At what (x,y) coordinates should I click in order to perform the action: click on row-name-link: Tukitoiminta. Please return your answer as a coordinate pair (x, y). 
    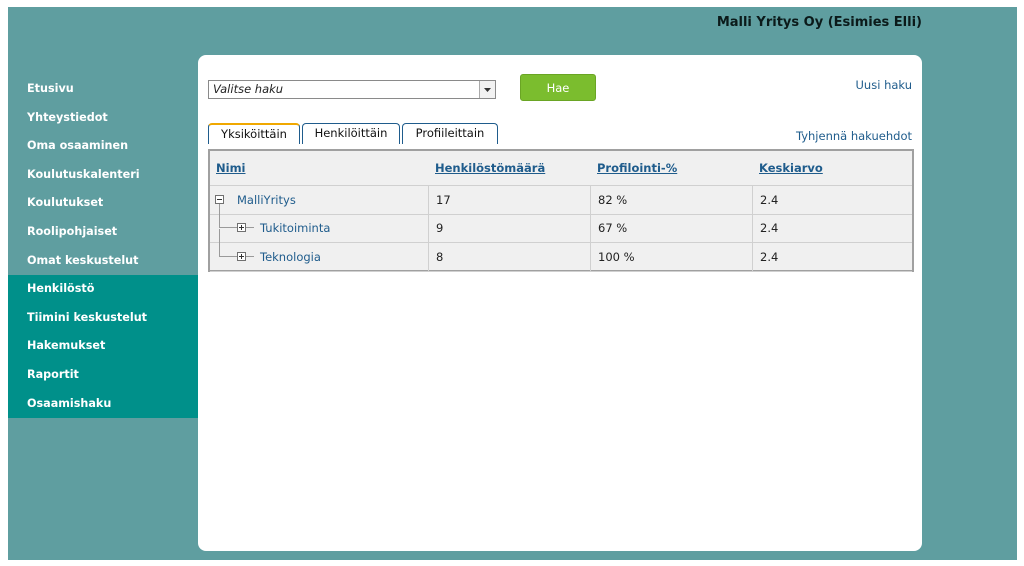
    Looking at the image, I should click on (295, 228).